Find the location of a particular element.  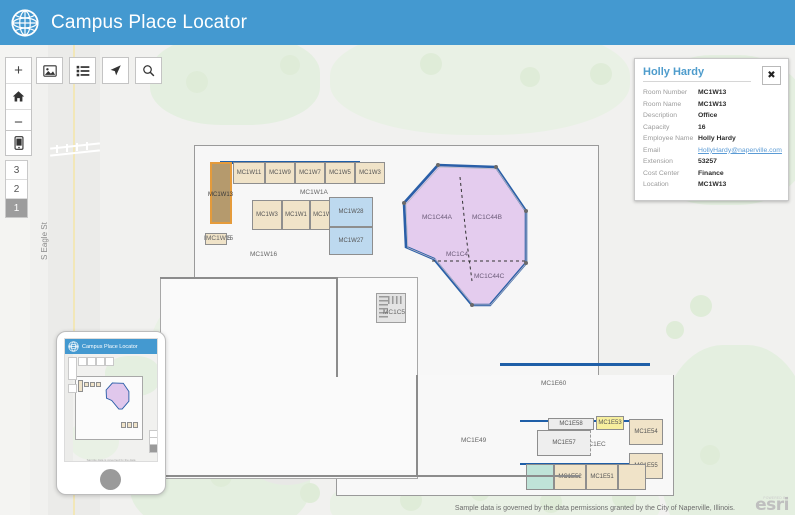

room-label: MC1W15 is located at coordinates (220, 238).